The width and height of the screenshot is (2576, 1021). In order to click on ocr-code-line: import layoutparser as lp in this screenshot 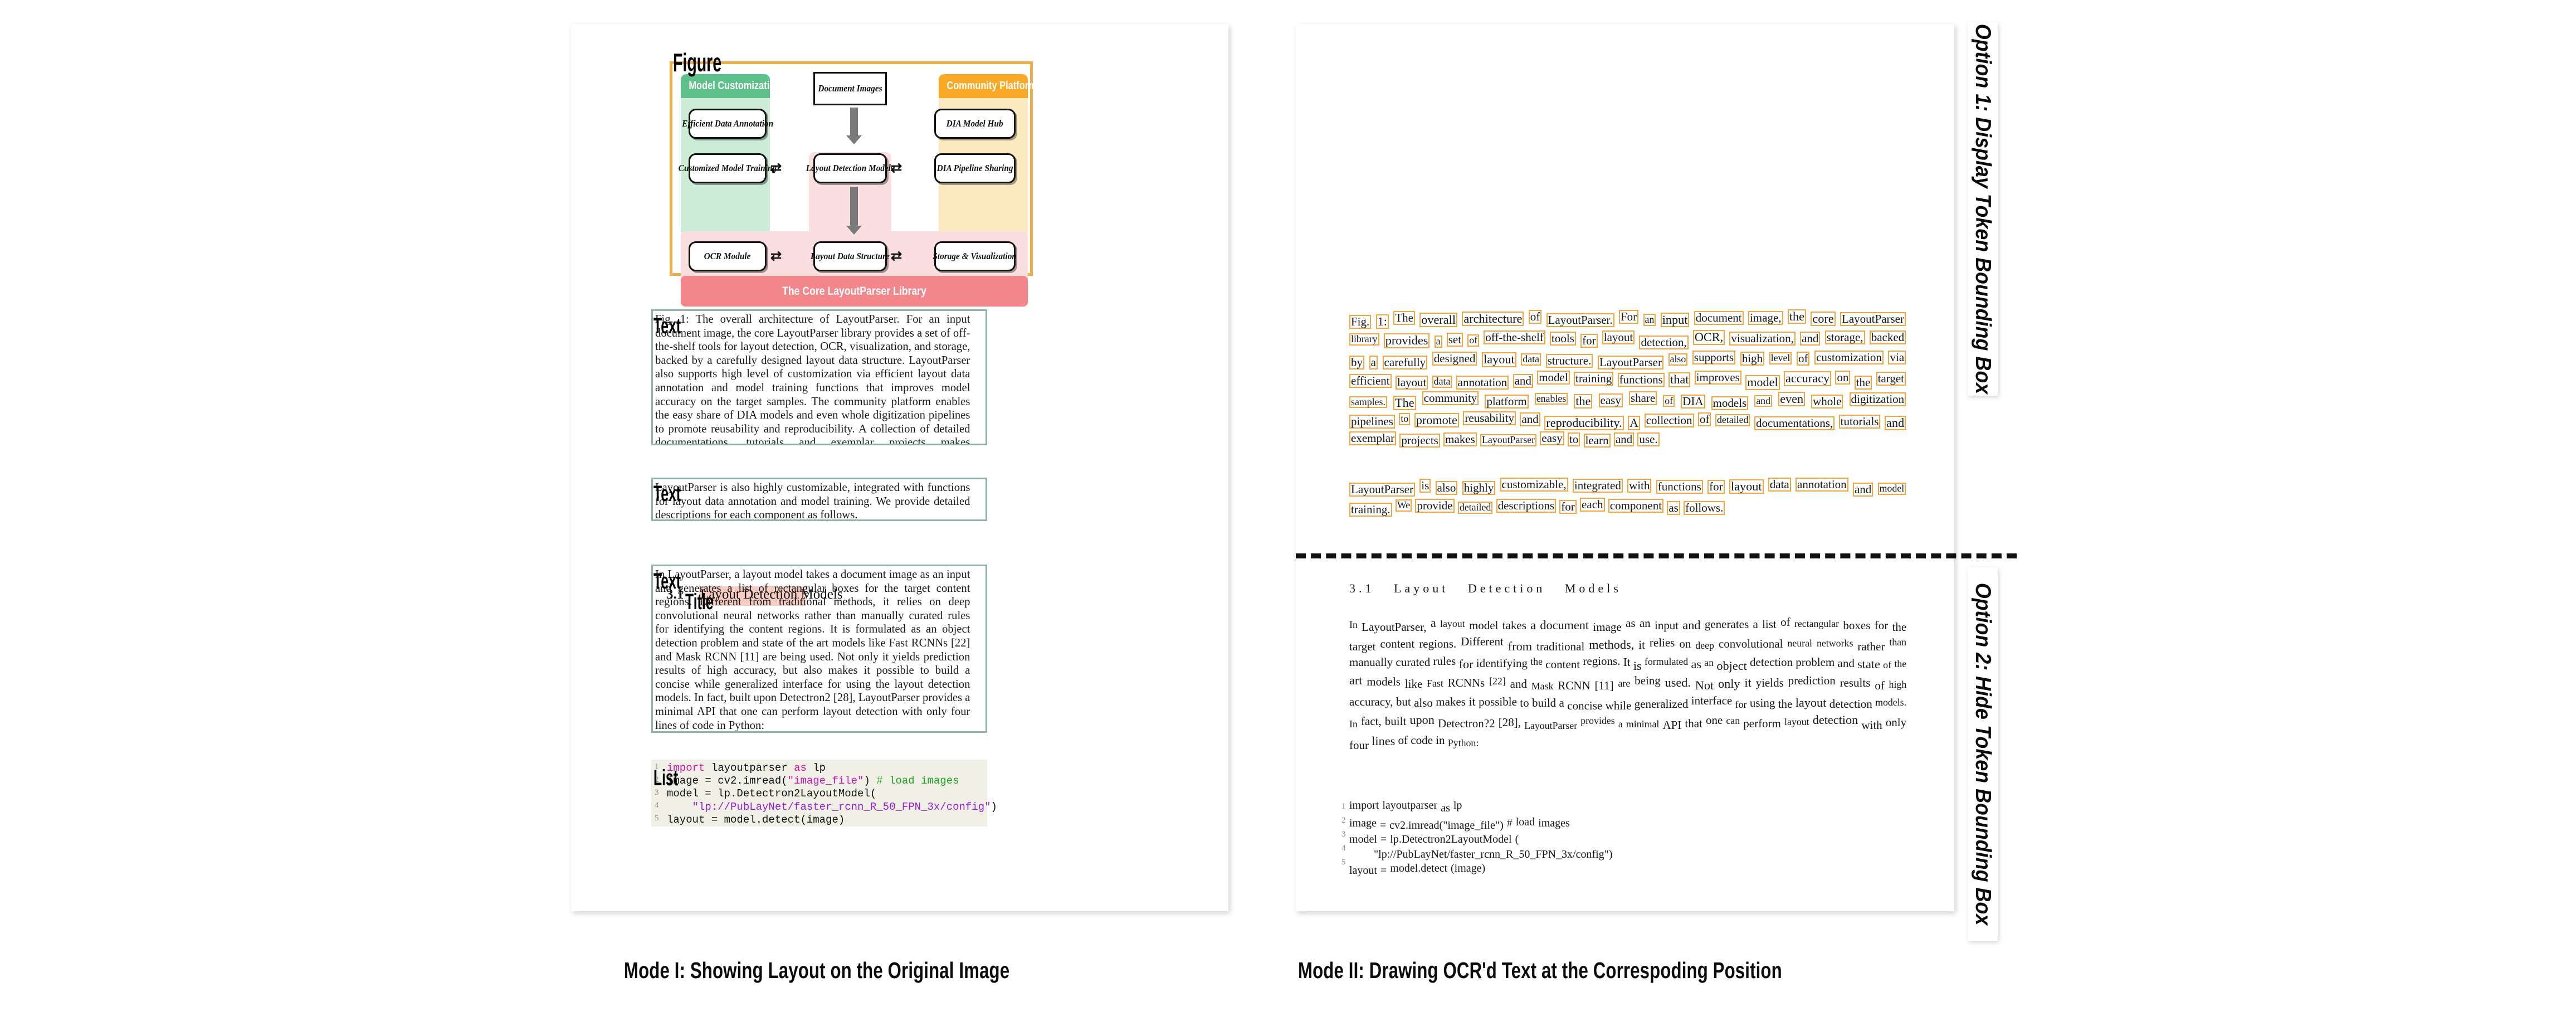, I will do `click(1627, 807)`.